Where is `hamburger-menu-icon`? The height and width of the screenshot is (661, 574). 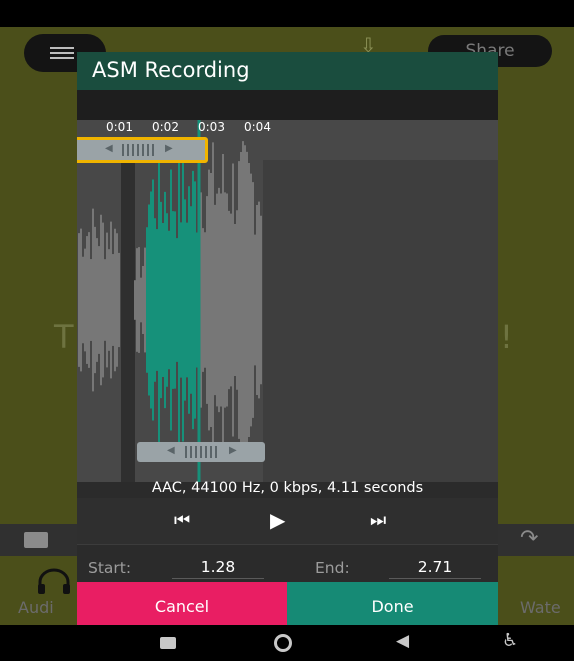 hamburger-menu-icon is located at coordinates (62, 53).